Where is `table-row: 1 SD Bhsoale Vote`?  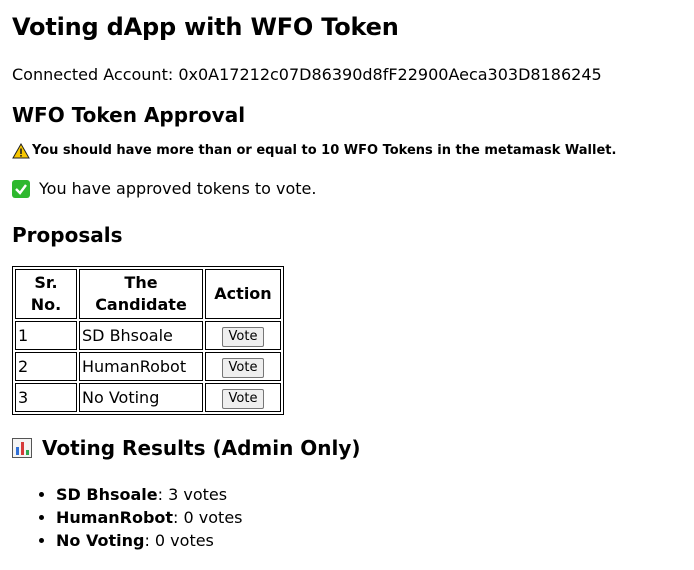 table-row: 1 SD Bhsoale Vote is located at coordinates (148, 335).